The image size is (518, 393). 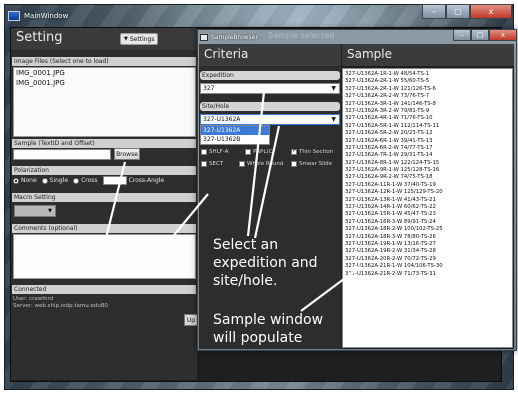 What do you see at coordinates (427, 237) in the screenshot?
I see `sample-list-item: 327-U1362A-18R-3-W 78/80-TS-26` at bounding box center [427, 237].